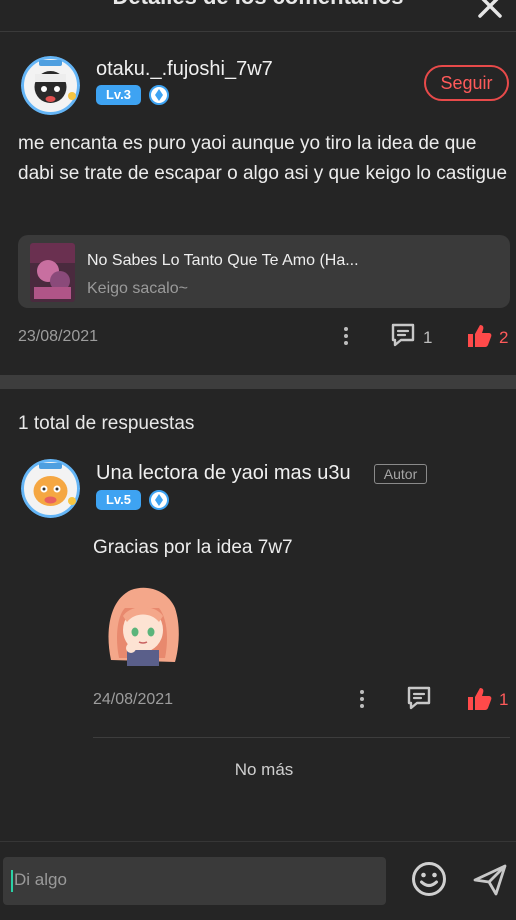 The height and width of the screenshot is (920, 516). What do you see at coordinates (504, 699) in the screenshot?
I see `reply-like-count: 1` at bounding box center [504, 699].